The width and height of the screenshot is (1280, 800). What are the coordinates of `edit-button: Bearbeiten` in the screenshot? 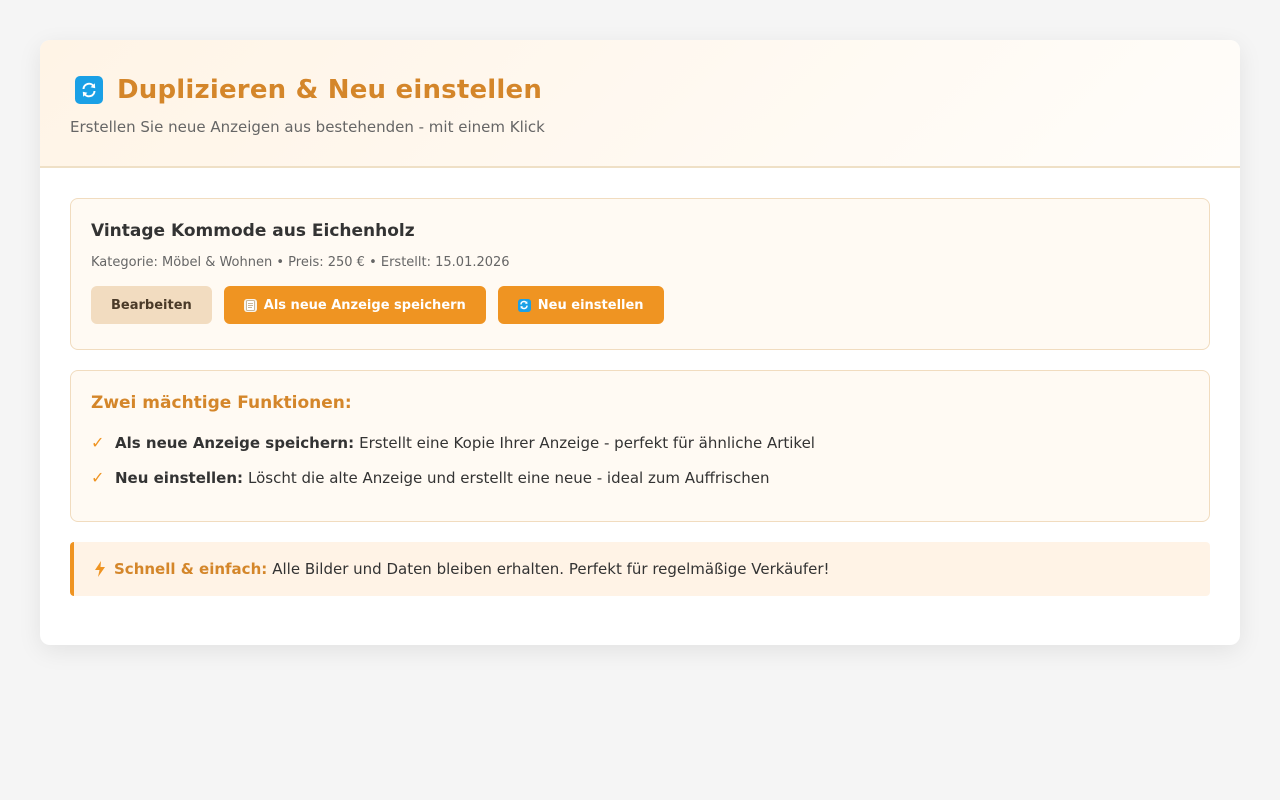 It's located at (151, 305).